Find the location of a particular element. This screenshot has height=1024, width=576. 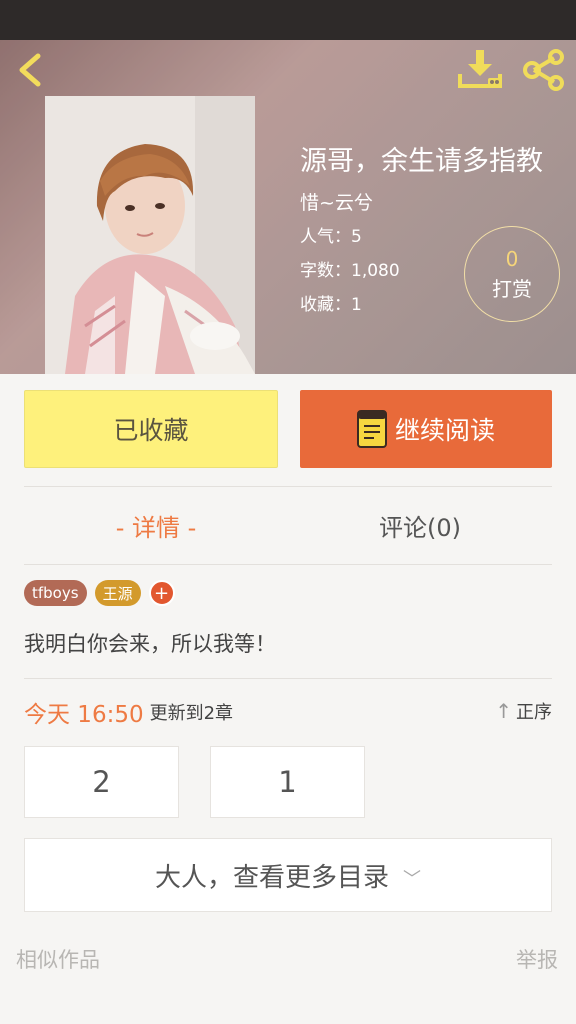

tag-list: tfboys 王源 + is located at coordinates (99, 593).